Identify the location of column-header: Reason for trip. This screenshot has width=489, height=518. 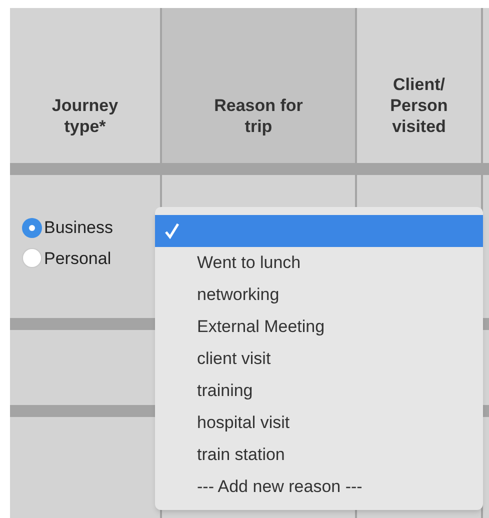
(258, 116).